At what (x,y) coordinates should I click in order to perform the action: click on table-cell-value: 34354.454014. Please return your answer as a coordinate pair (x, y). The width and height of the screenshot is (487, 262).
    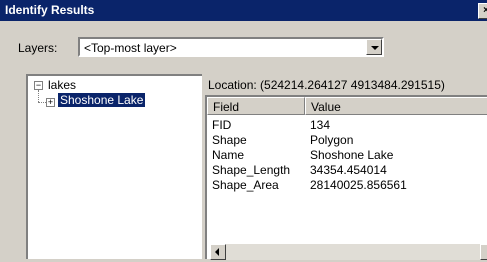
    Looking at the image, I should click on (348, 170).